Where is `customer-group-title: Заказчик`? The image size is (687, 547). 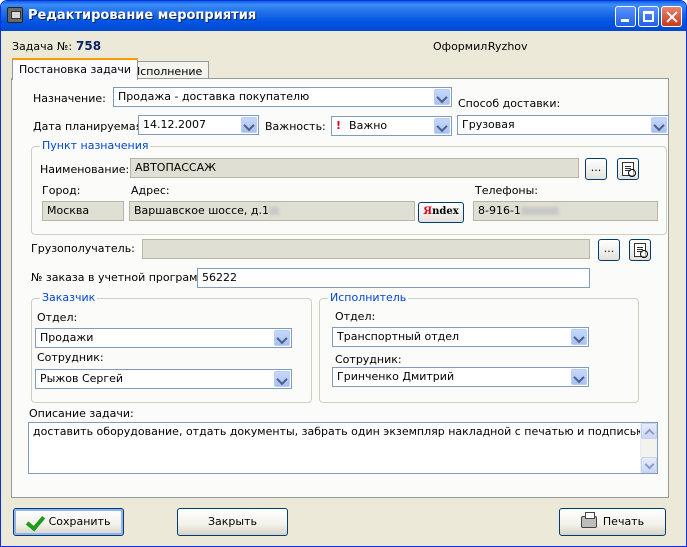 customer-group-title: Заказчик is located at coordinates (69, 297).